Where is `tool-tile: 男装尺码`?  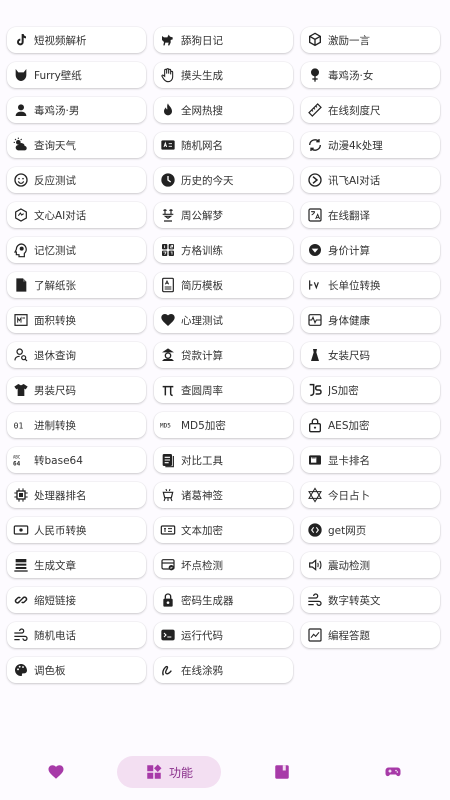
tool-tile: 男装尺码 is located at coordinates (76, 390).